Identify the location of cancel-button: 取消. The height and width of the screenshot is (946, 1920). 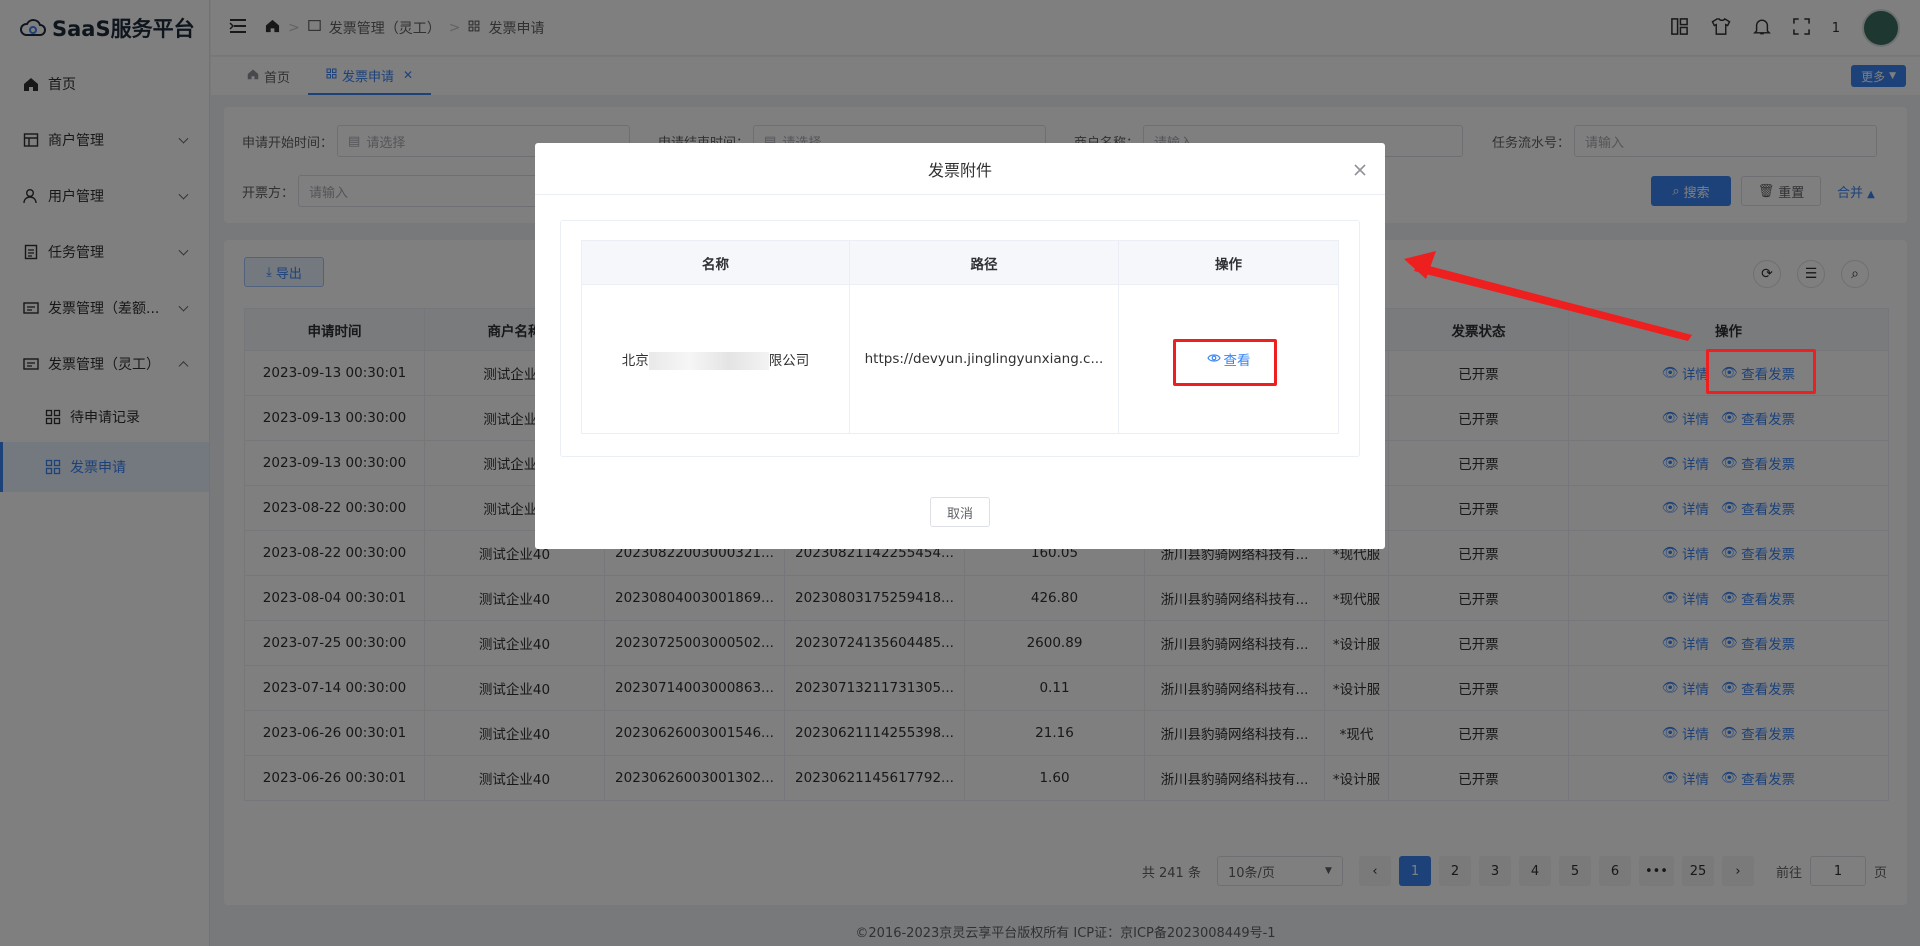
(960, 512).